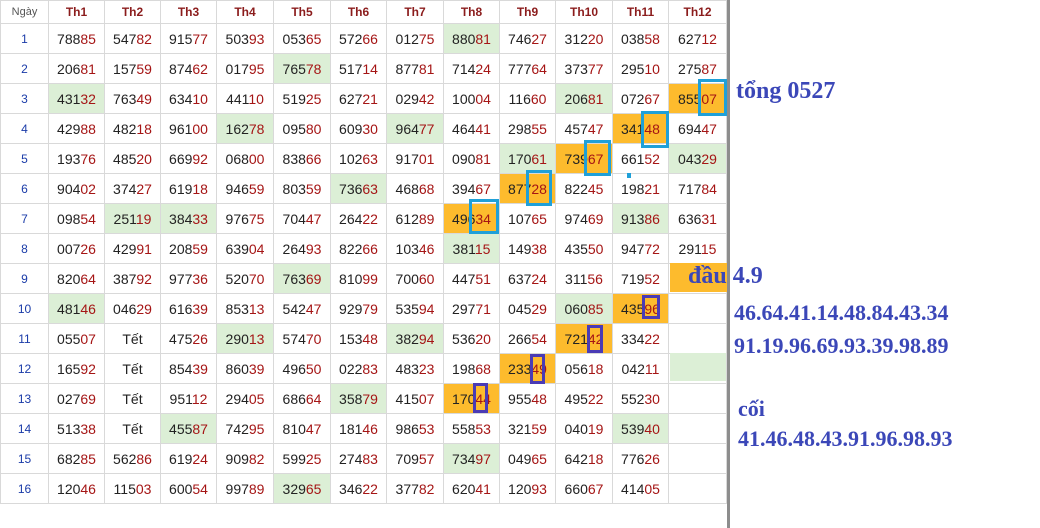  What do you see at coordinates (132, 158) in the screenshot?
I see `result-cell: 48520` at bounding box center [132, 158].